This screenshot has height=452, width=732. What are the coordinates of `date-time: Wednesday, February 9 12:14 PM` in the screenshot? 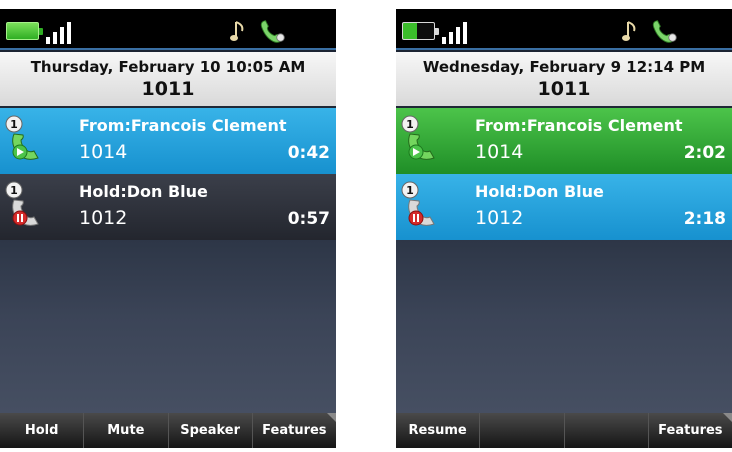 It's located at (564, 67).